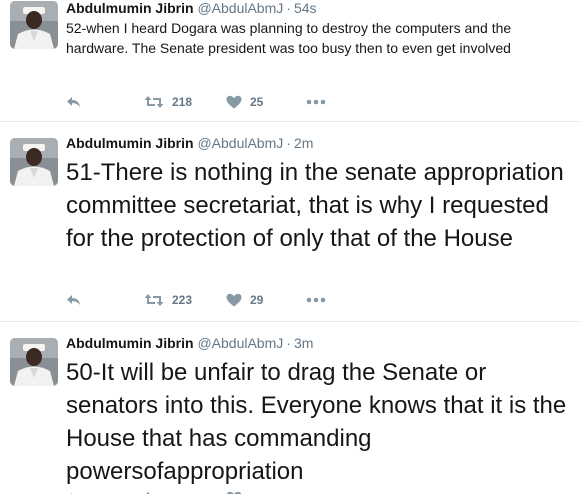  I want to click on retweet-count: 218, so click(182, 102).